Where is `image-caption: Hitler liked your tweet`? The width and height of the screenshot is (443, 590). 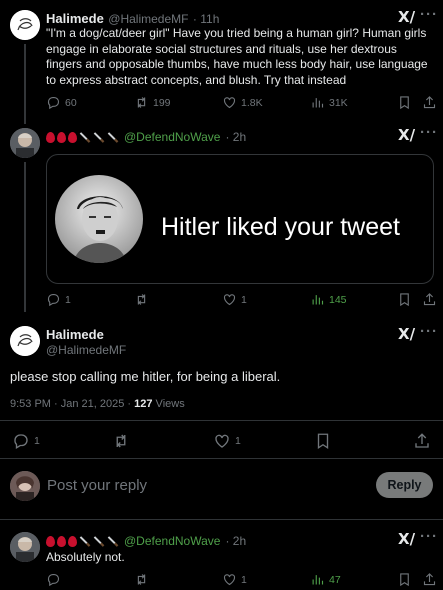 image-caption: Hitler liked your tweet is located at coordinates (280, 227).